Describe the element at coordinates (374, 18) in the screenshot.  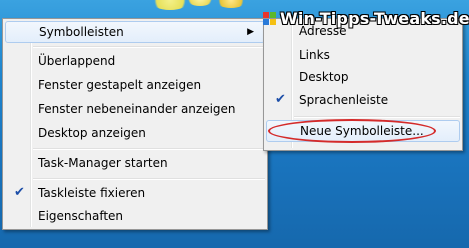
I see `watermark-text: Win-Tipps-Tweaks.de` at that location.